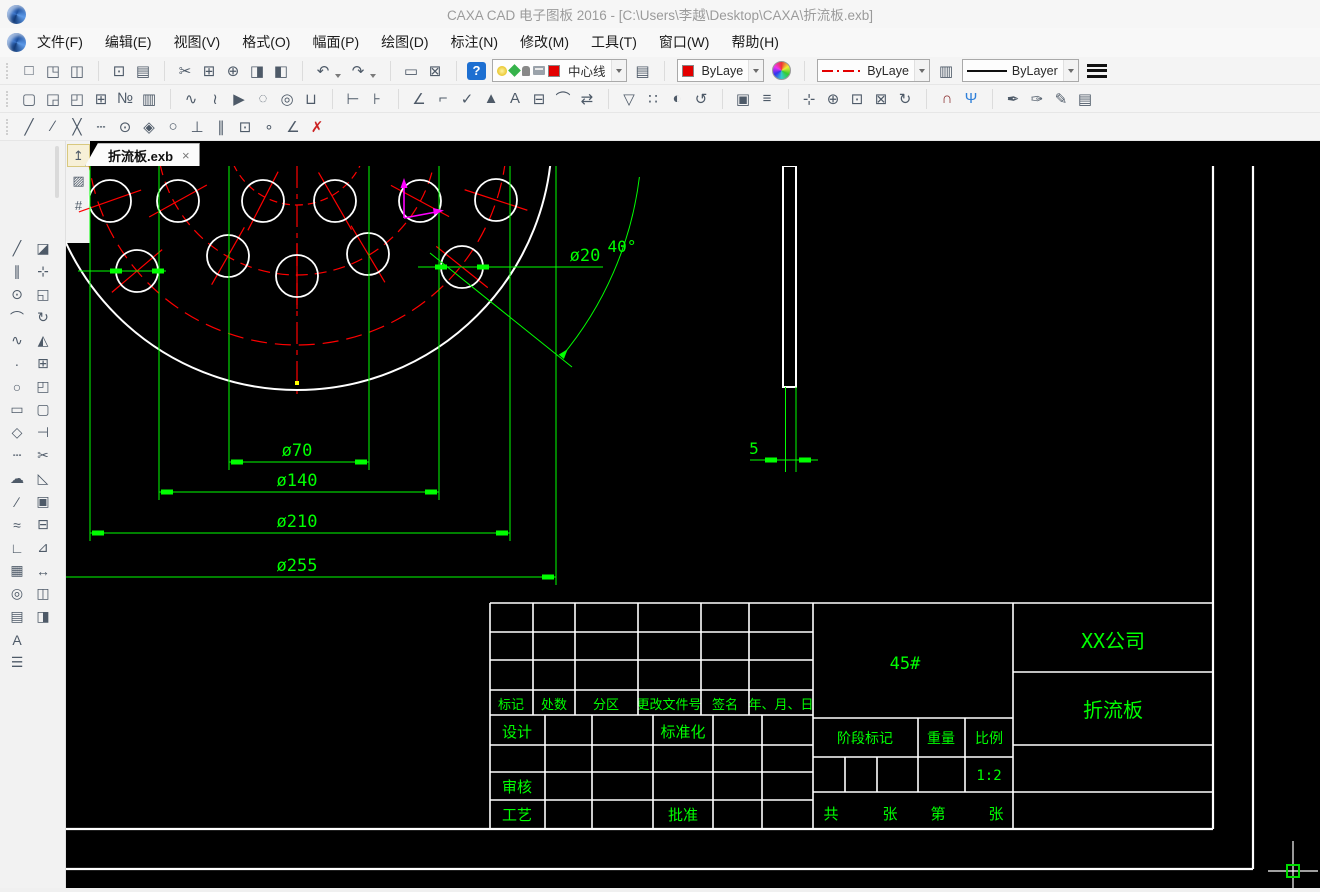  What do you see at coordinates (833, 98) in the screenshot?
I see `zoom-in-icon: ⊕` at bounding box center [833, 98].